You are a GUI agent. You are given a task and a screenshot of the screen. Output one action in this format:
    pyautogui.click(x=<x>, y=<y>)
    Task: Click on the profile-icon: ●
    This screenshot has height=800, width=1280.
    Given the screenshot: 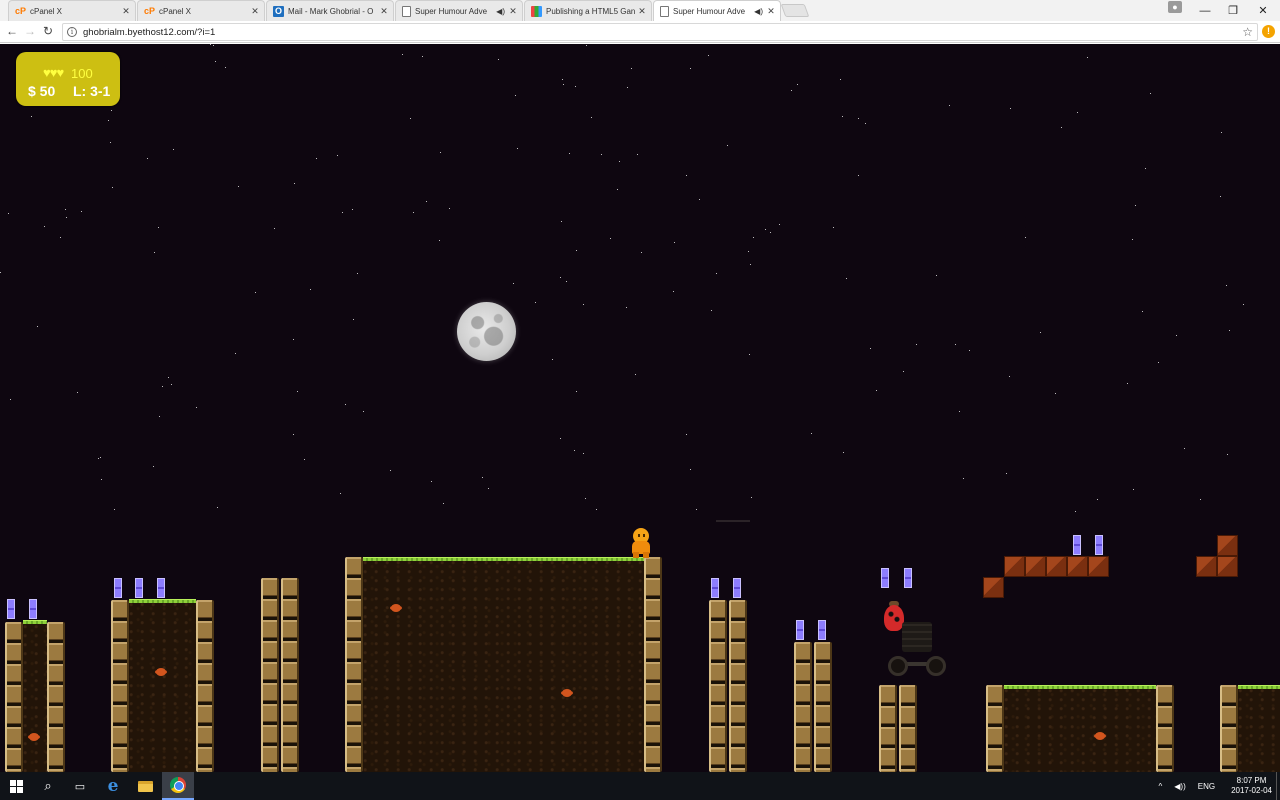 What is the action you would take?
    pyautogui.click(x=1175, y=7)
    